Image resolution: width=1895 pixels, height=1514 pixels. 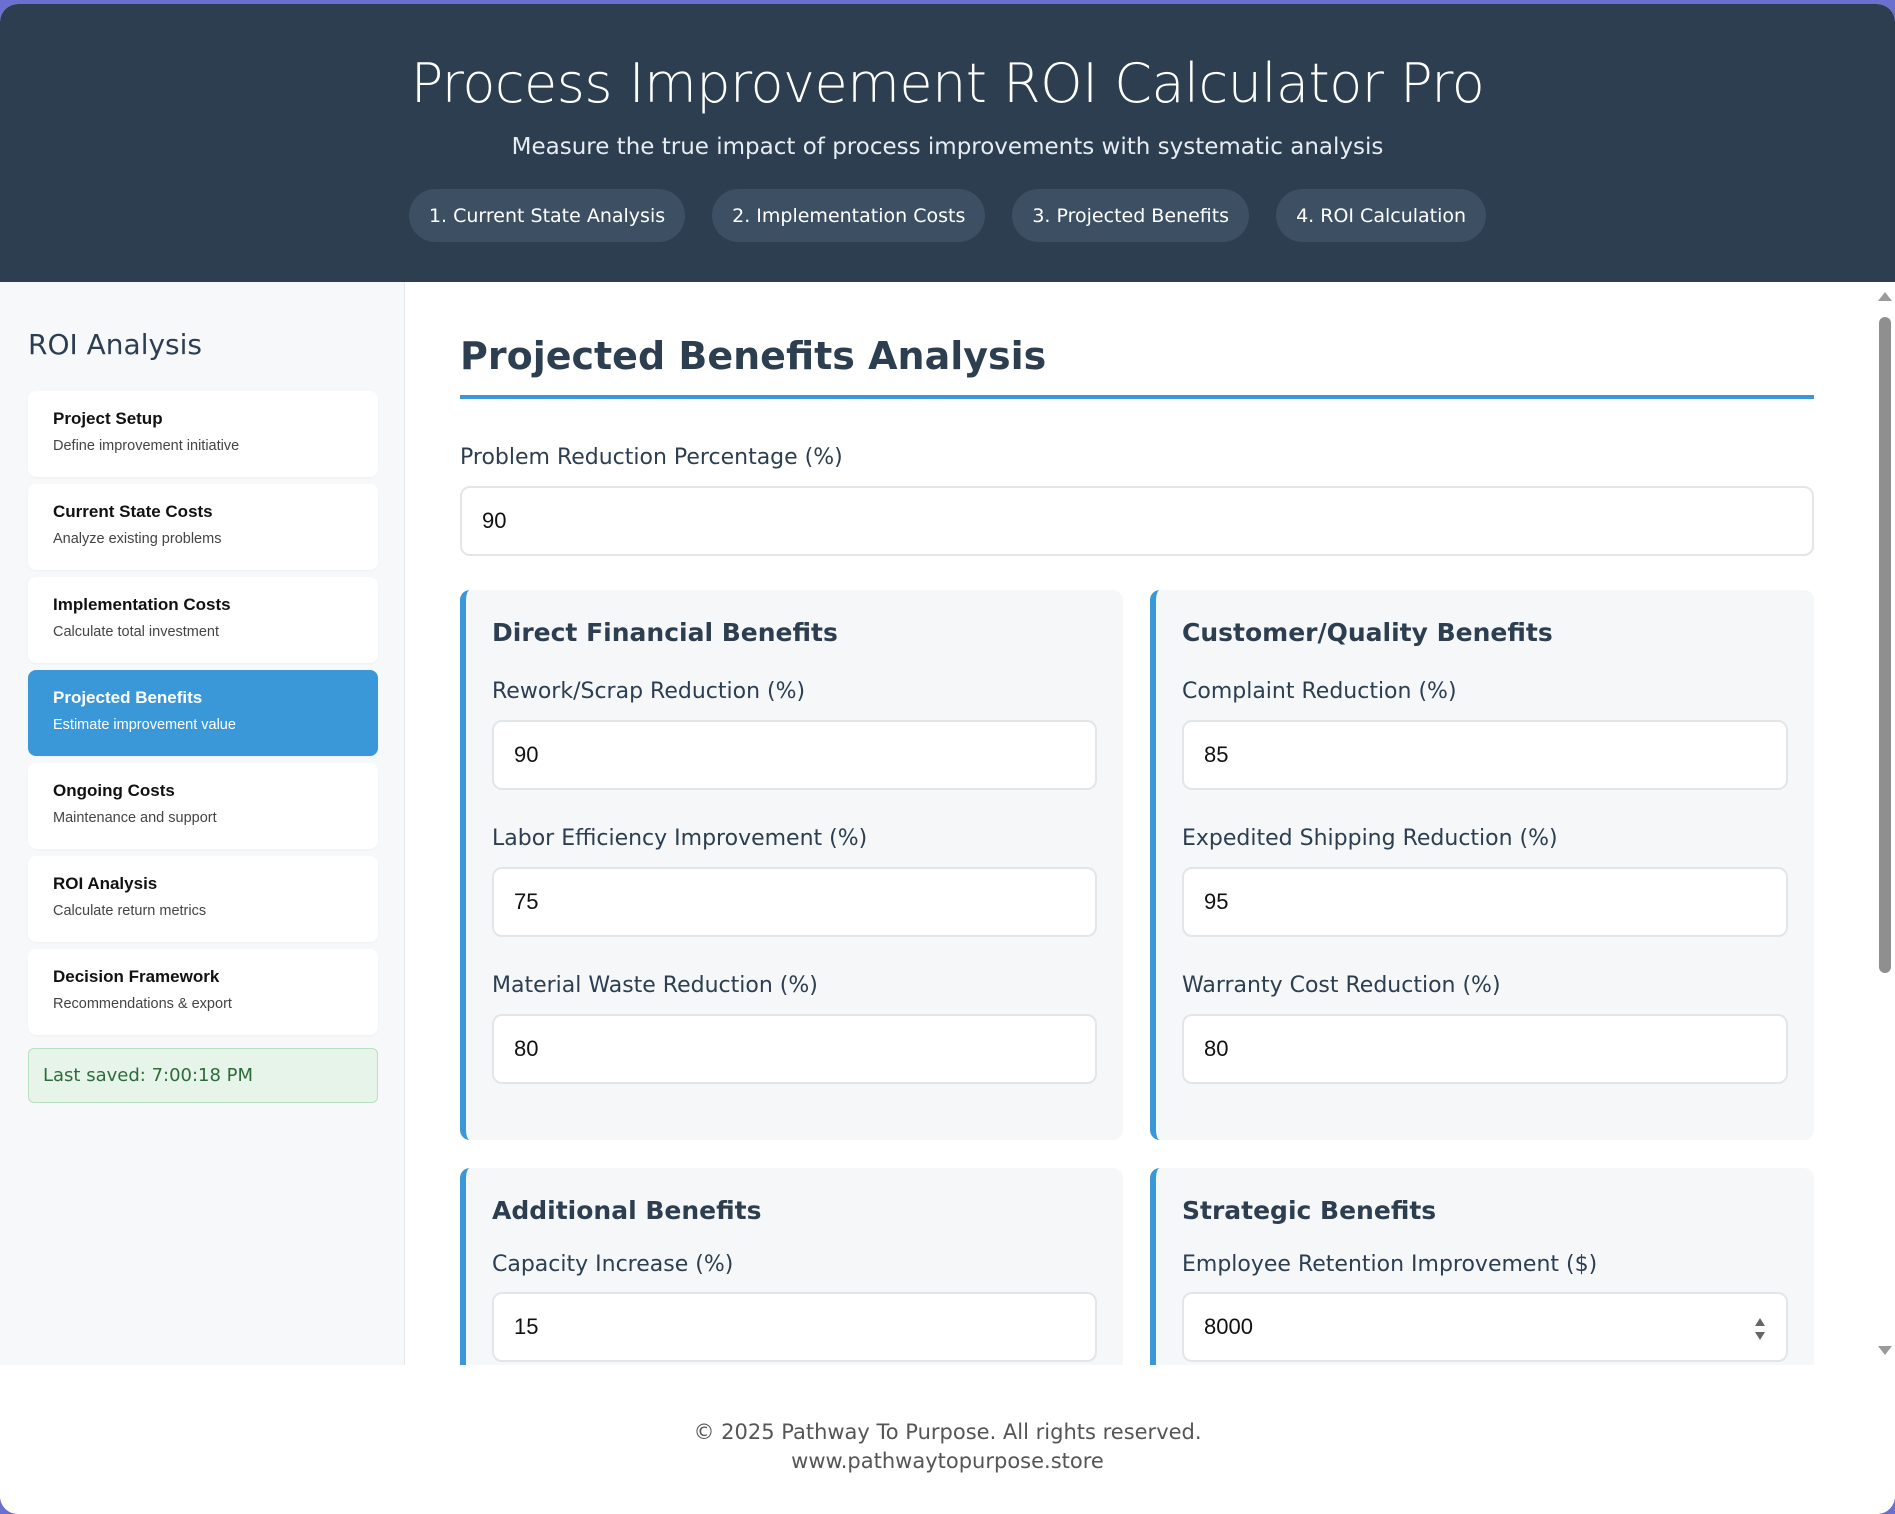 What do you see at coordinates (1309, 1210) in the screenshot?
I see `card-title: Strategic Benefits` at bounding box center [1309, 1210].